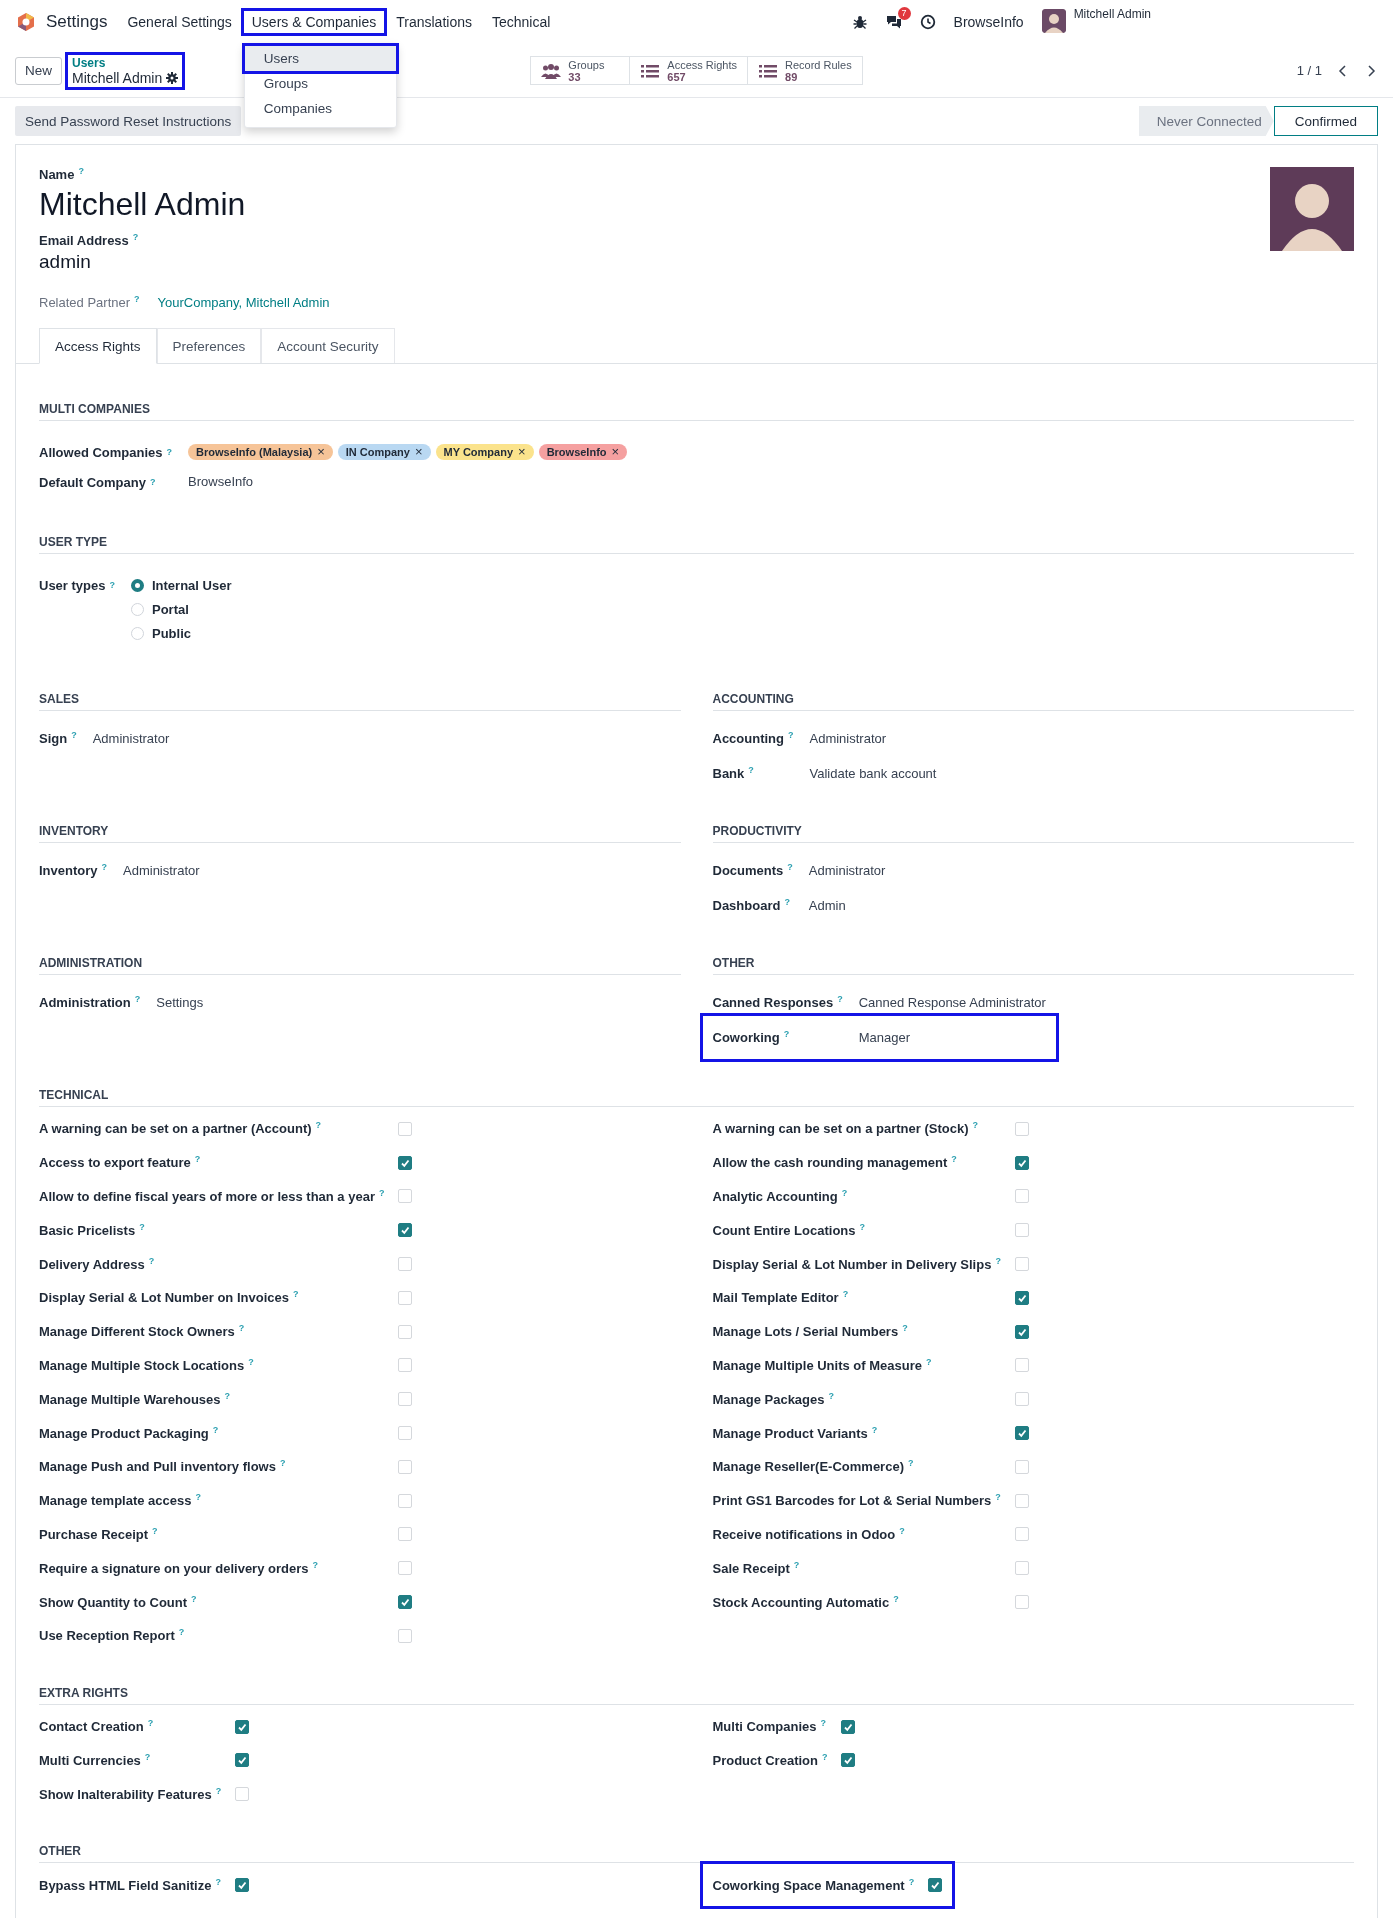 The width and height of the screenshot is (1393, 1920). I want to click on field-value: Validate bank account, so click(873, 773).